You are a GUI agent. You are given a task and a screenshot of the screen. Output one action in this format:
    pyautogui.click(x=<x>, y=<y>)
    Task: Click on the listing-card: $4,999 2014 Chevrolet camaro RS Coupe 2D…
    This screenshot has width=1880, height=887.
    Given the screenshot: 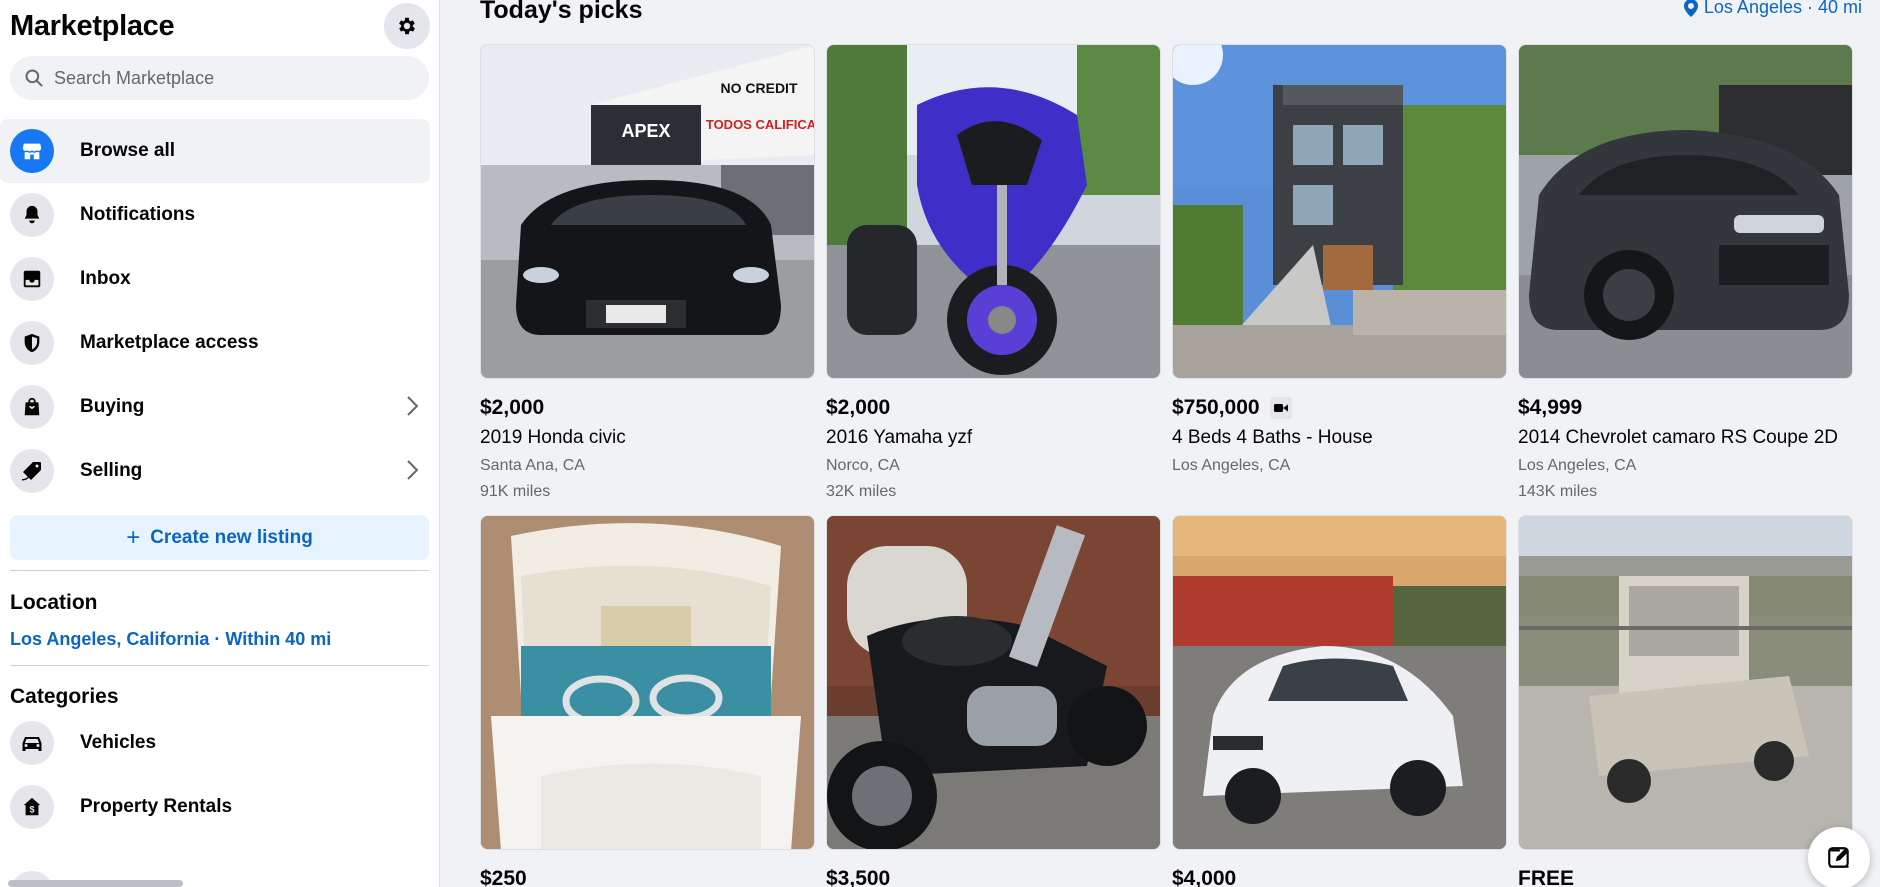 What is the action you would take?
    pyautogui.click(x=1685, y=279)
    